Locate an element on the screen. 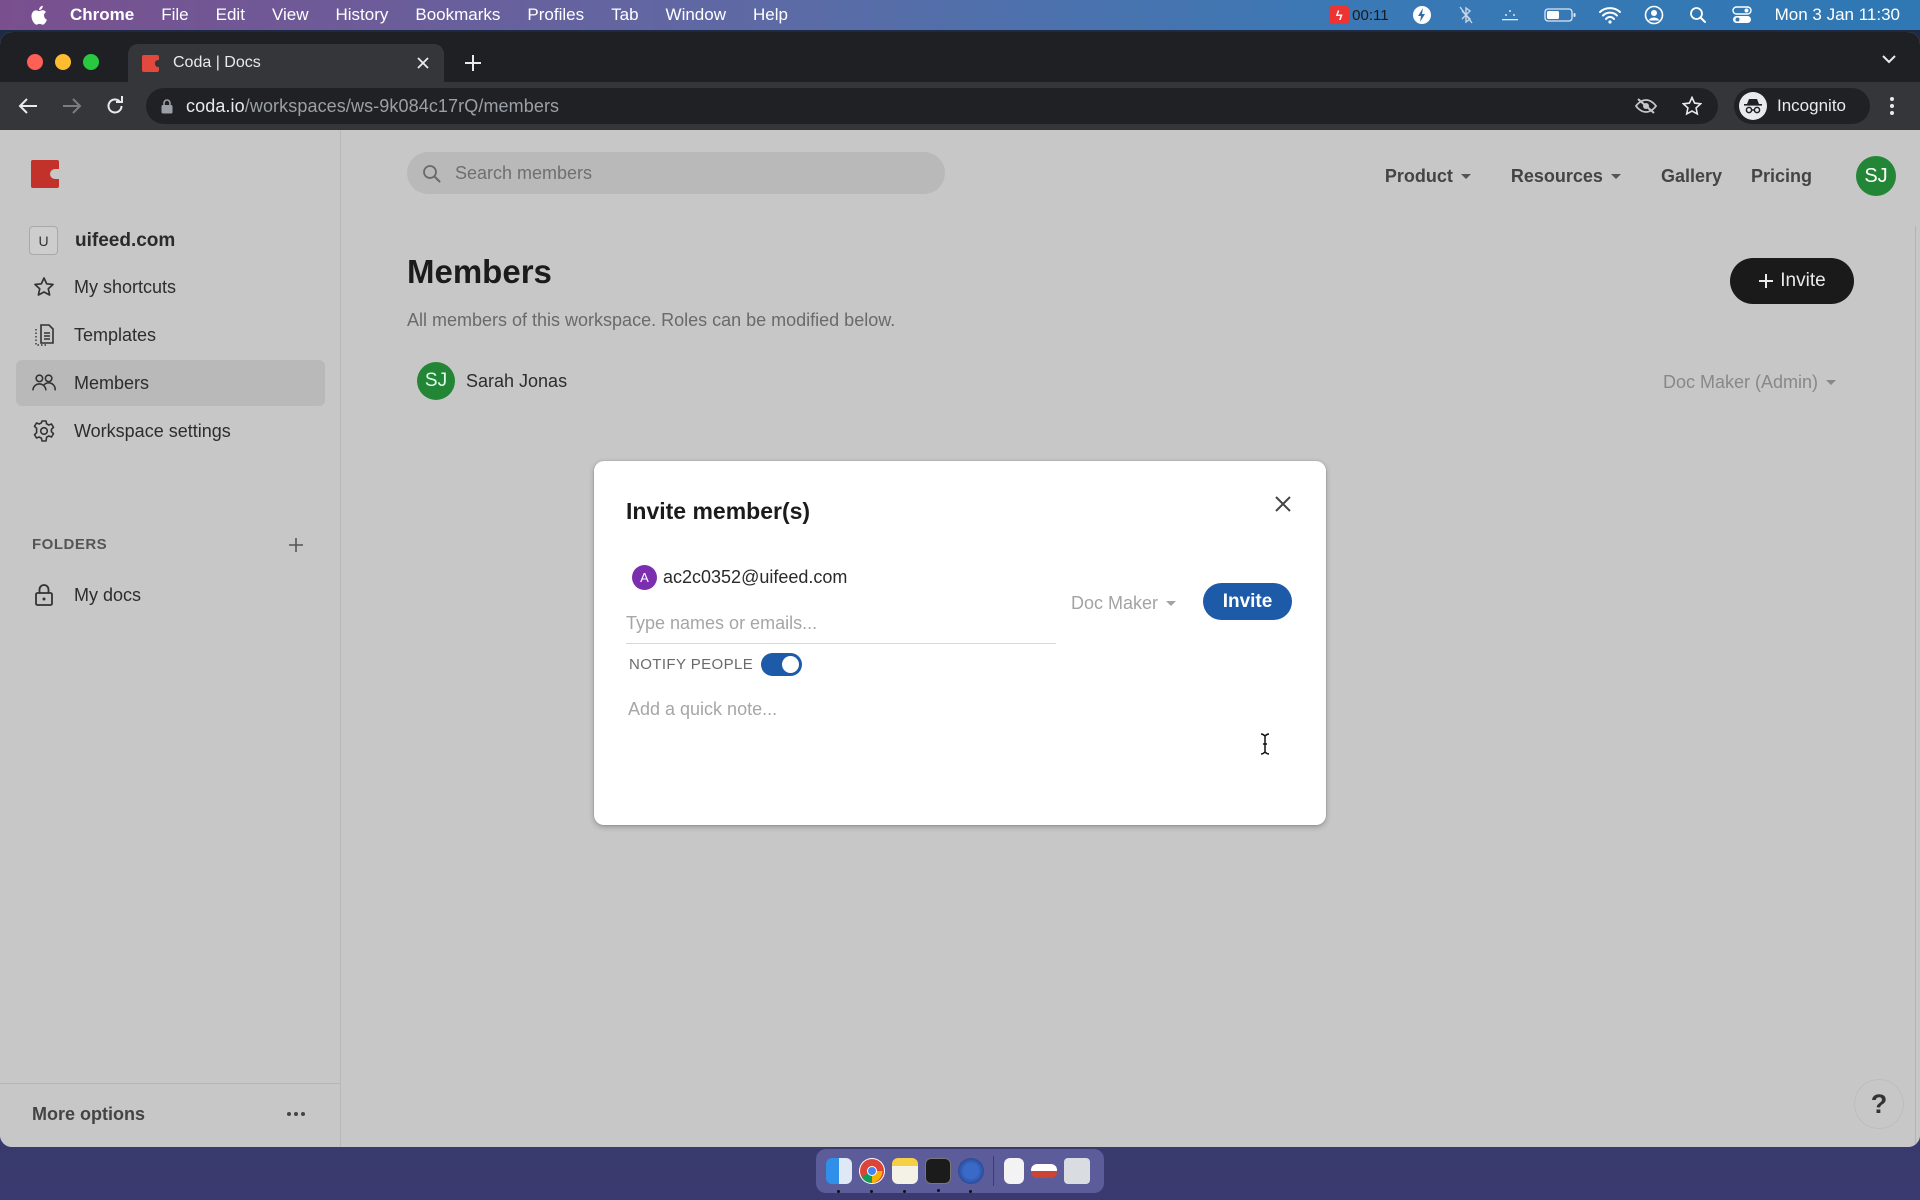 This screenshot has height=1200, width=1920. flash-icon is located at coordinates (1422, 15).